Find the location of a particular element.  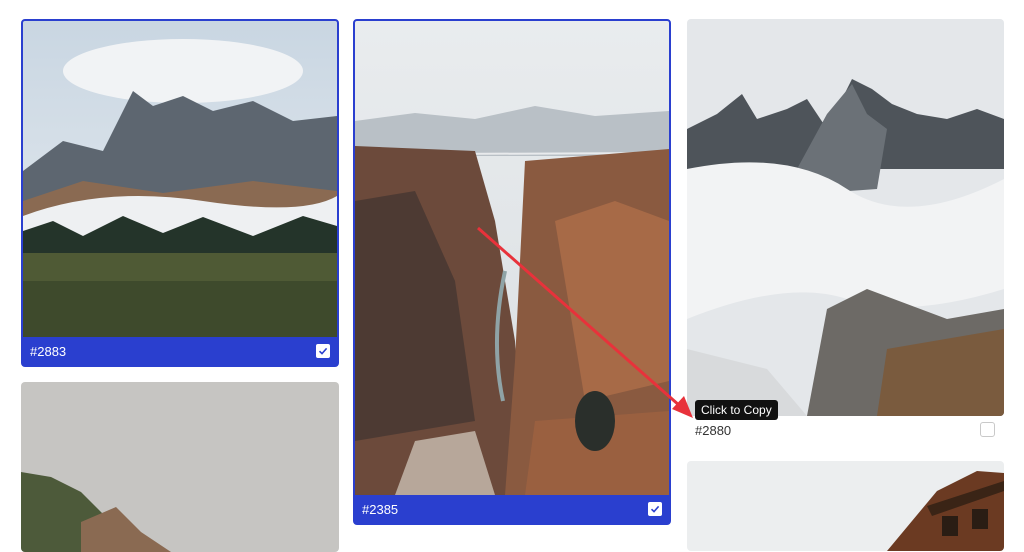

copy-tooltip: Click to Copy is located at coordinates (736, 410).